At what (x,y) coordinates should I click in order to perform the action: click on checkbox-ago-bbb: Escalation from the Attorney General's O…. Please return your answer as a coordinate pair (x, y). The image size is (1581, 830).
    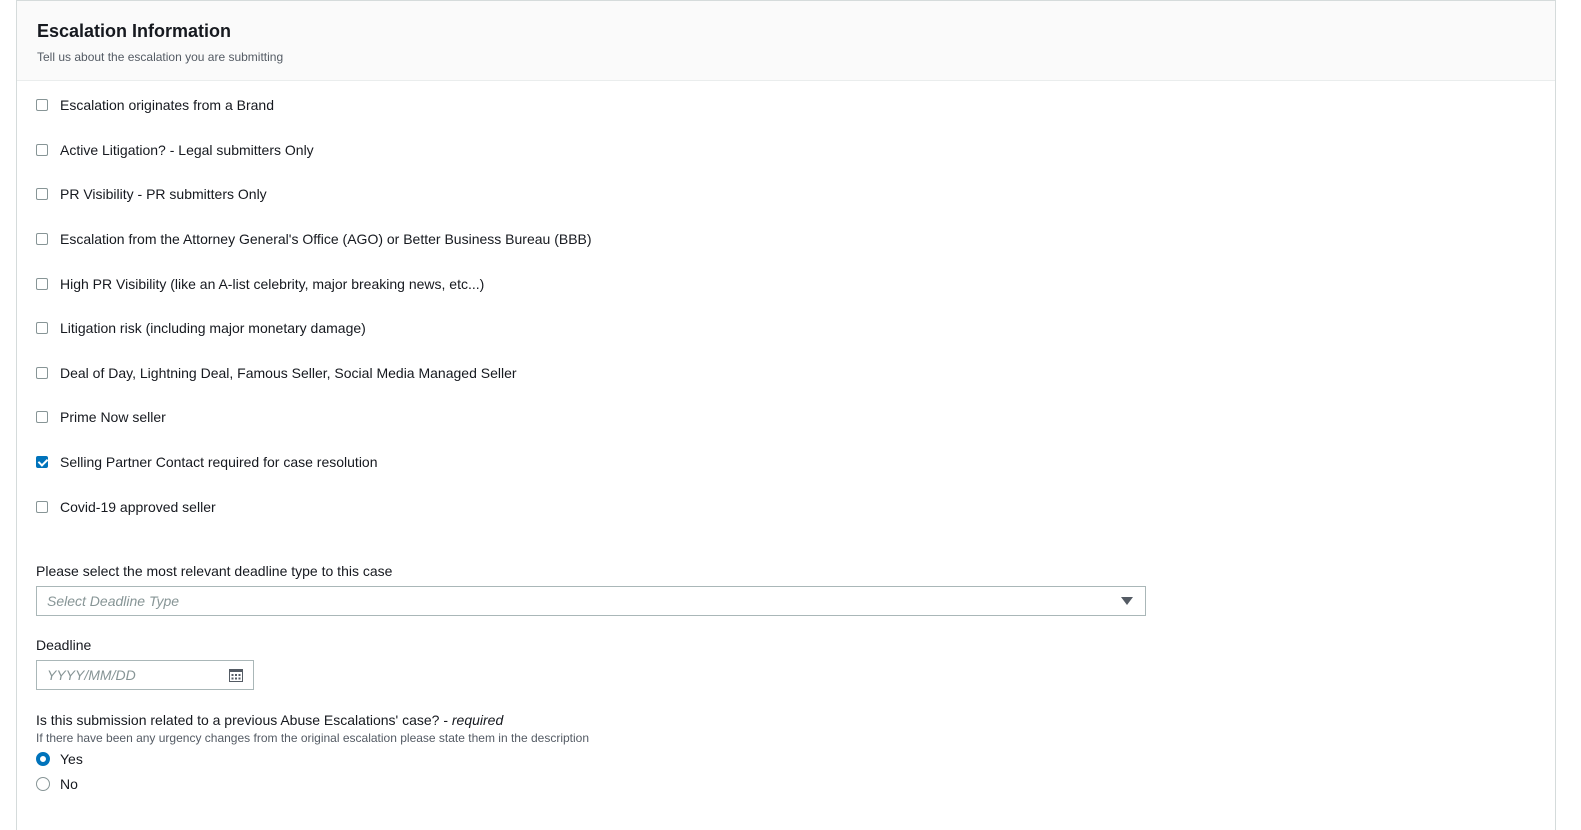
    Looking at the image, I should click on (314, 239).